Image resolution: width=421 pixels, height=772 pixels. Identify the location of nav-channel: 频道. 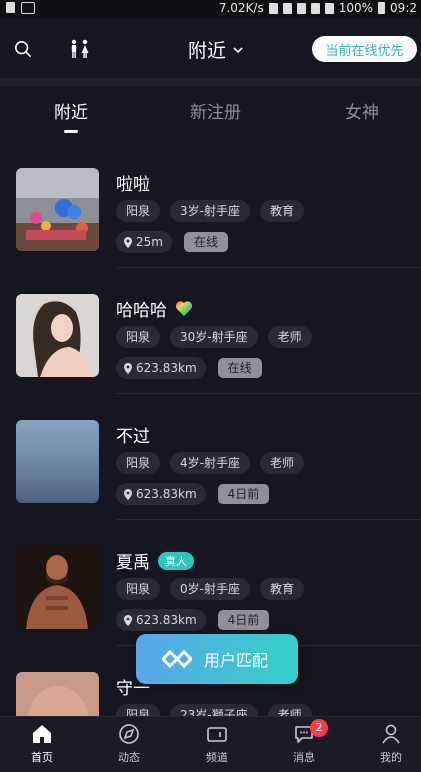
(217, 744).